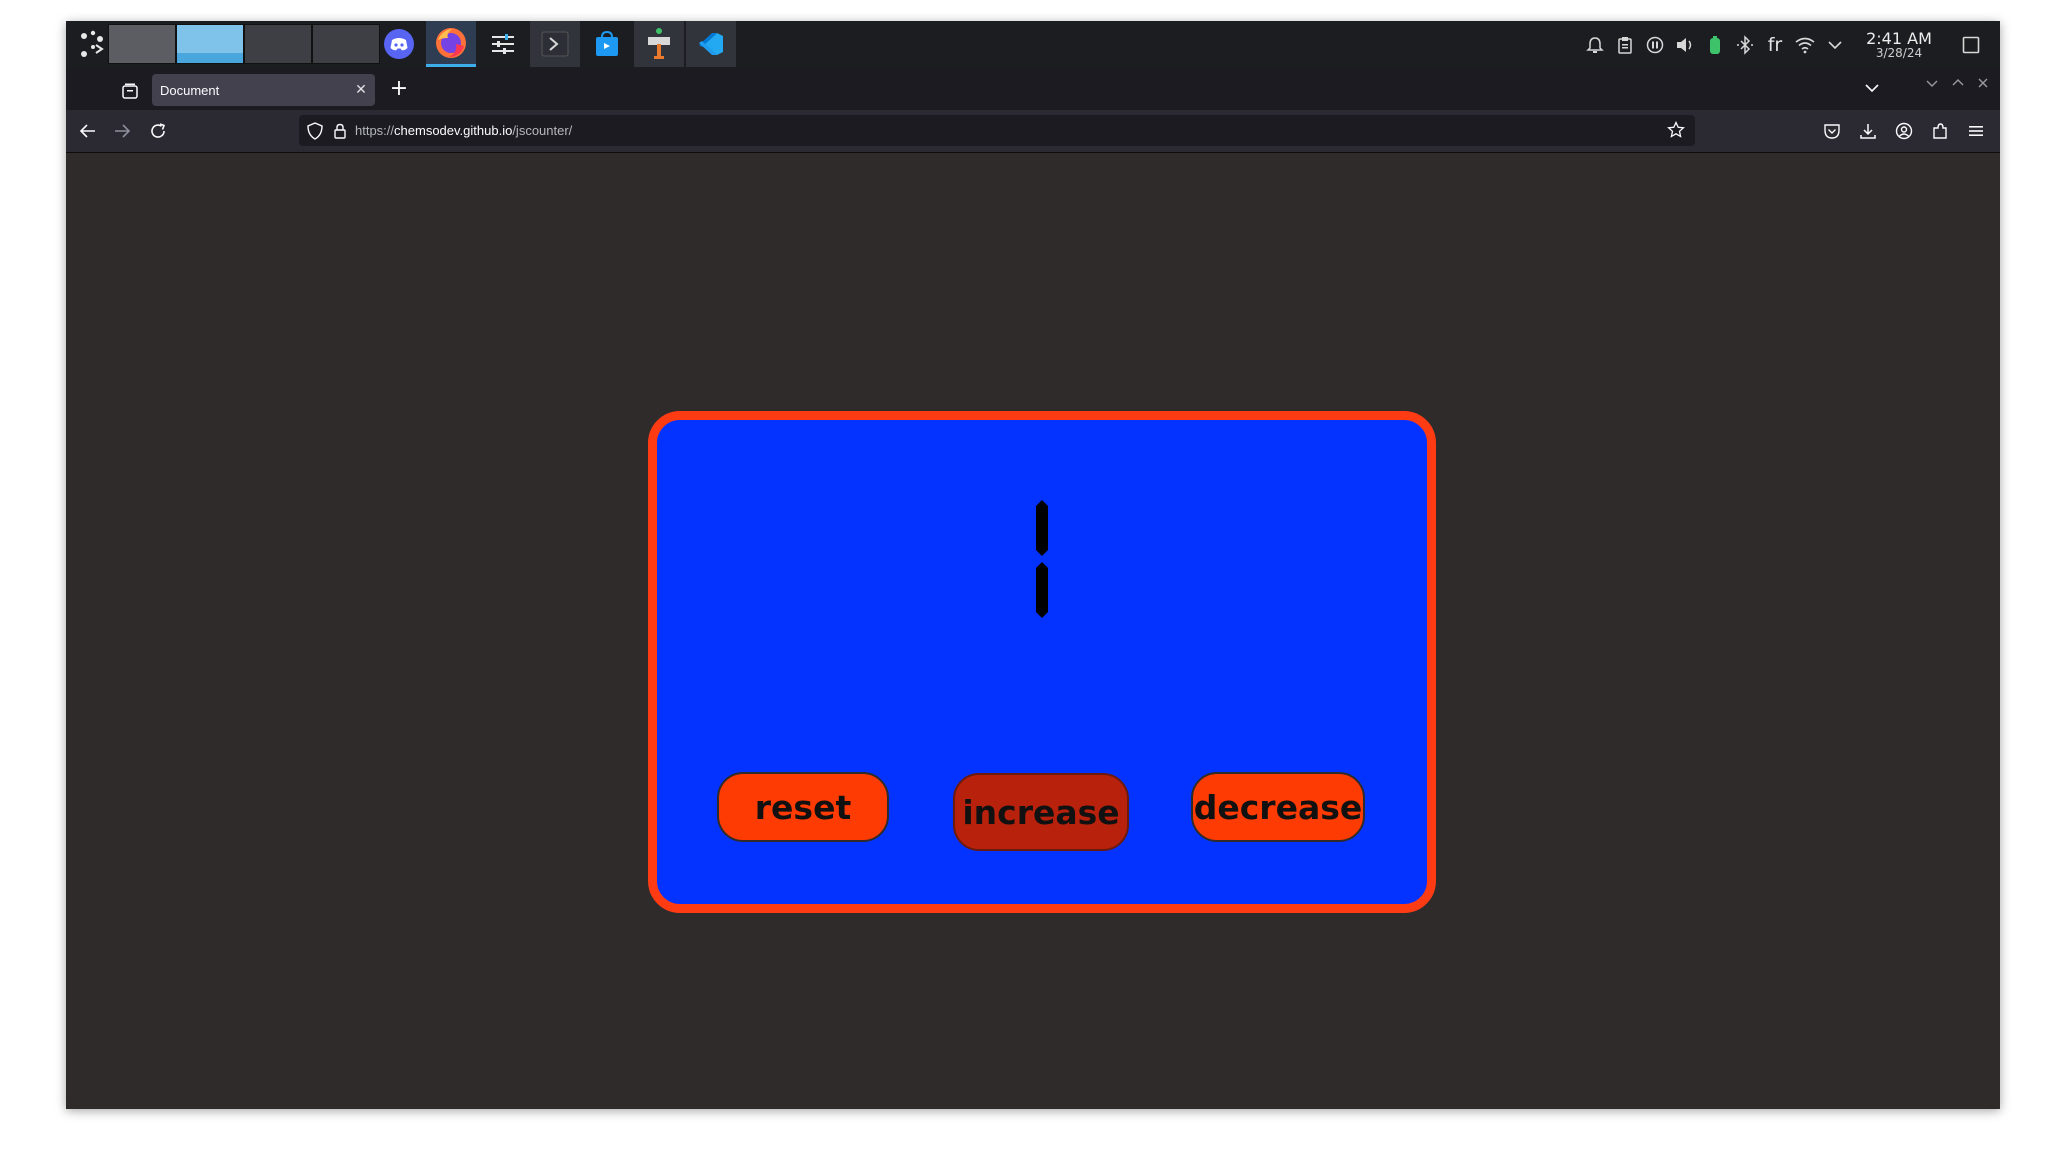 The image size is (2050, 1166). I want to click on desktop-4-thumbnail, so click(346, 44).